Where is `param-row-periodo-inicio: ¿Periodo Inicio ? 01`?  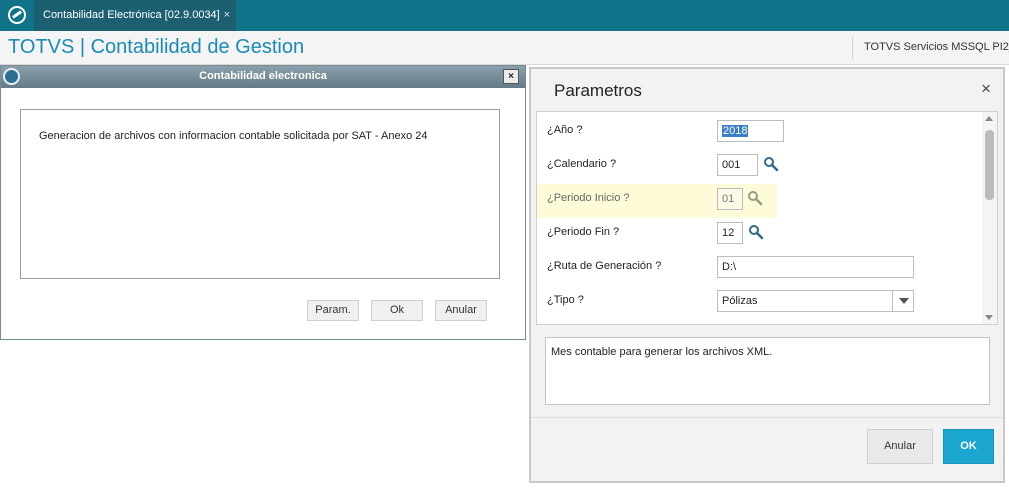
param-row-periodo-inicio: ¿Periodo Inicio ? 01 is located at coordinates (657, 201).